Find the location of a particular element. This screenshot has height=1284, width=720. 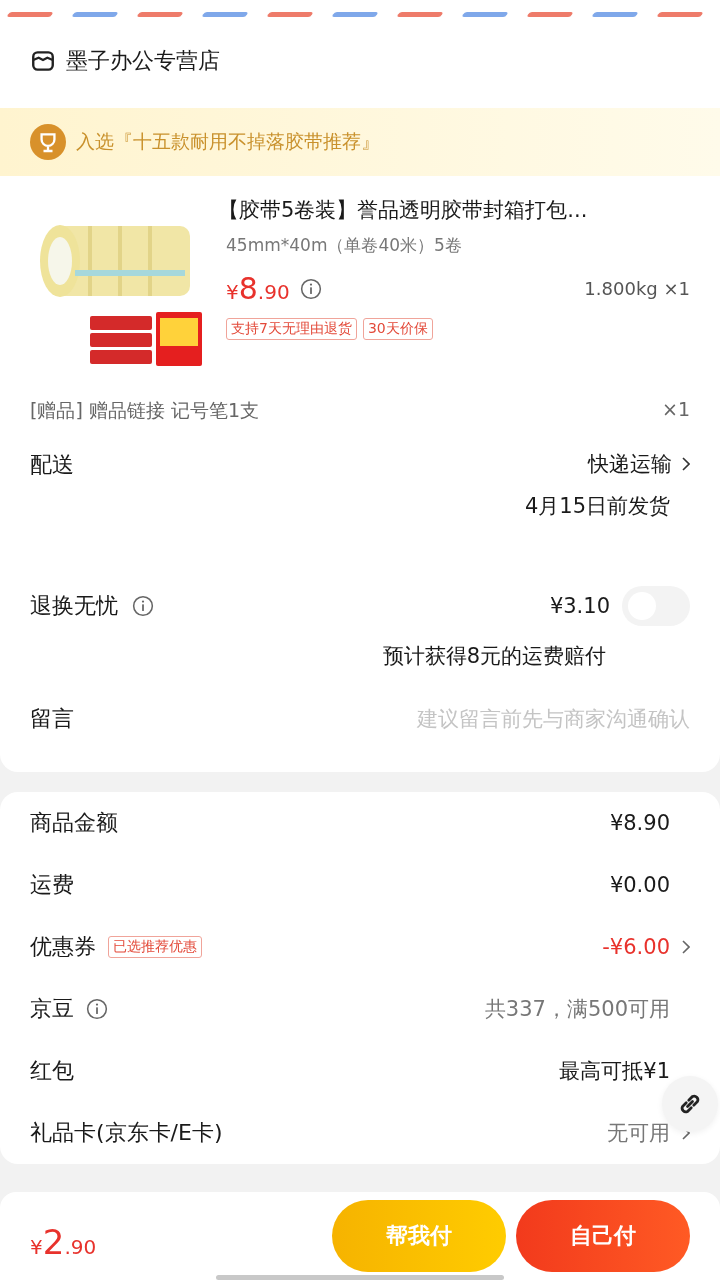

summary-value: ¥0.00 is located at coordinates (639, 885).